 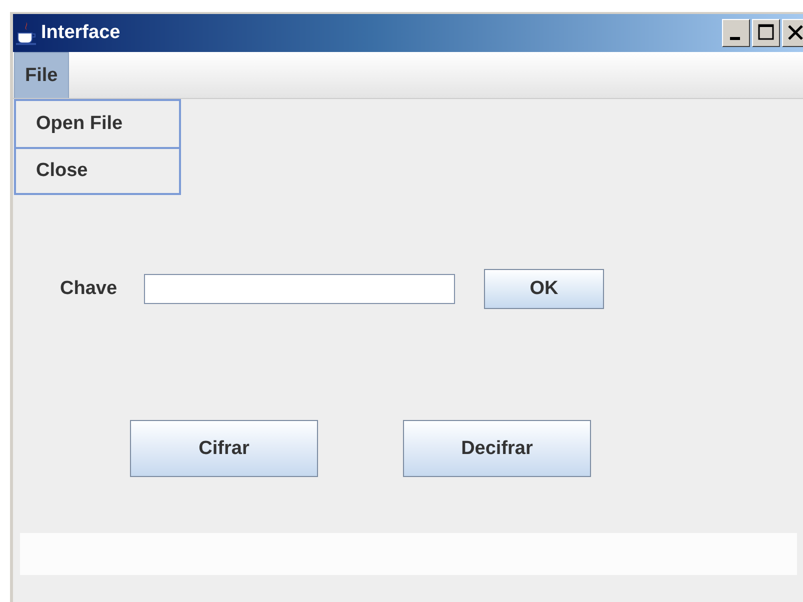 What do you see at coordinates (766, 33) in the screenshot?
I see `maximize-icon` at bounding box center [766, 33].